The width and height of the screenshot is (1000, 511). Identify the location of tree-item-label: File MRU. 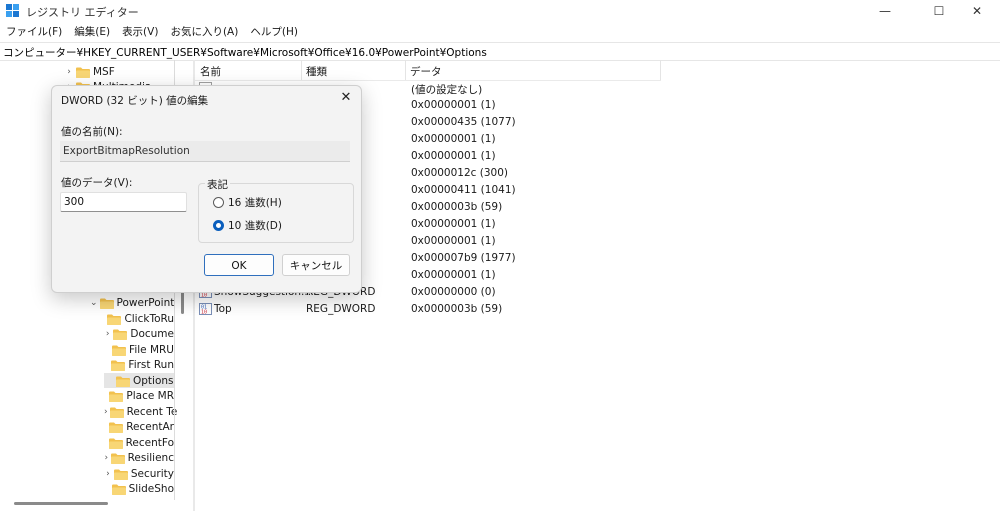
(151, 349).